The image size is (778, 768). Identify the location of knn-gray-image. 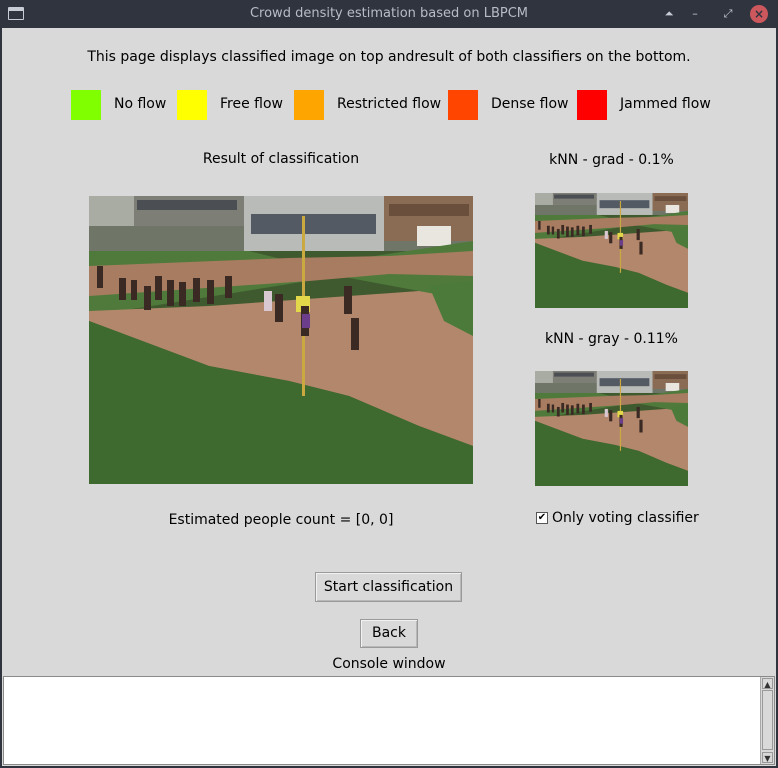
(611, 428).